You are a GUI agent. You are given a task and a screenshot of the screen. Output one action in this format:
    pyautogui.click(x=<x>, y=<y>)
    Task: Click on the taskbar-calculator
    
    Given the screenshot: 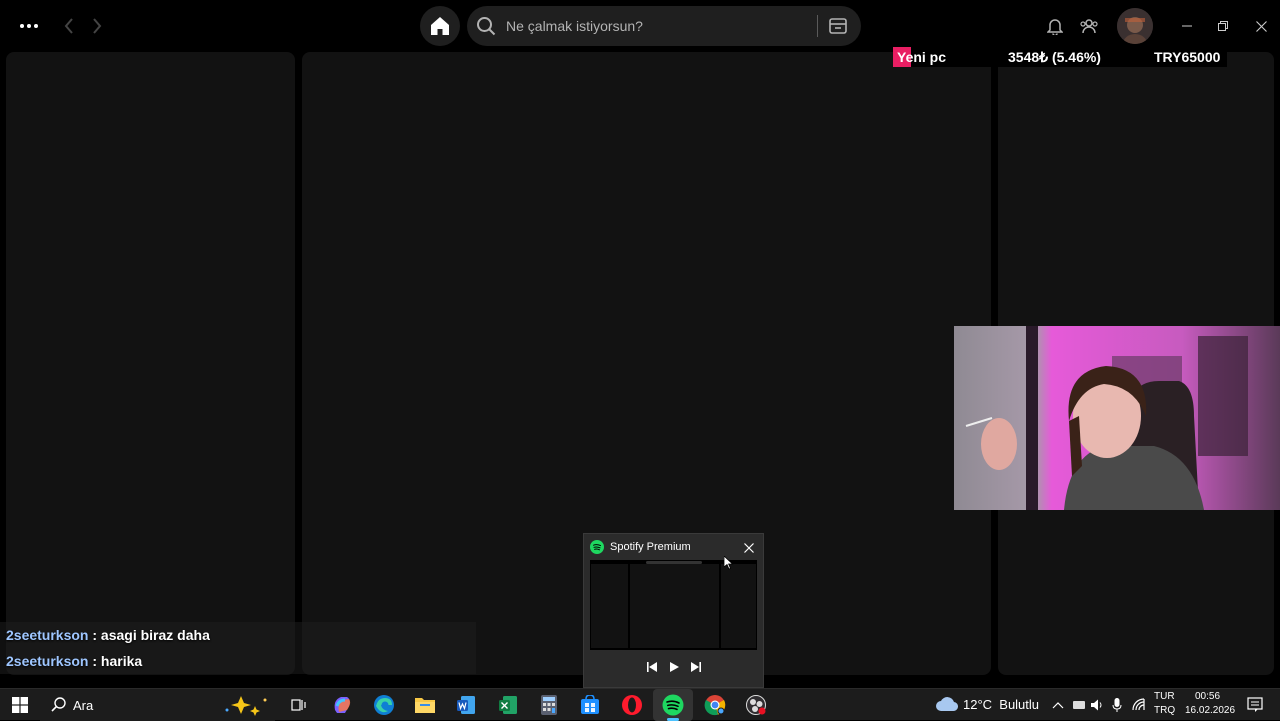 What is the action you would take?
    pyautogui.click(x=549, y=705)
    